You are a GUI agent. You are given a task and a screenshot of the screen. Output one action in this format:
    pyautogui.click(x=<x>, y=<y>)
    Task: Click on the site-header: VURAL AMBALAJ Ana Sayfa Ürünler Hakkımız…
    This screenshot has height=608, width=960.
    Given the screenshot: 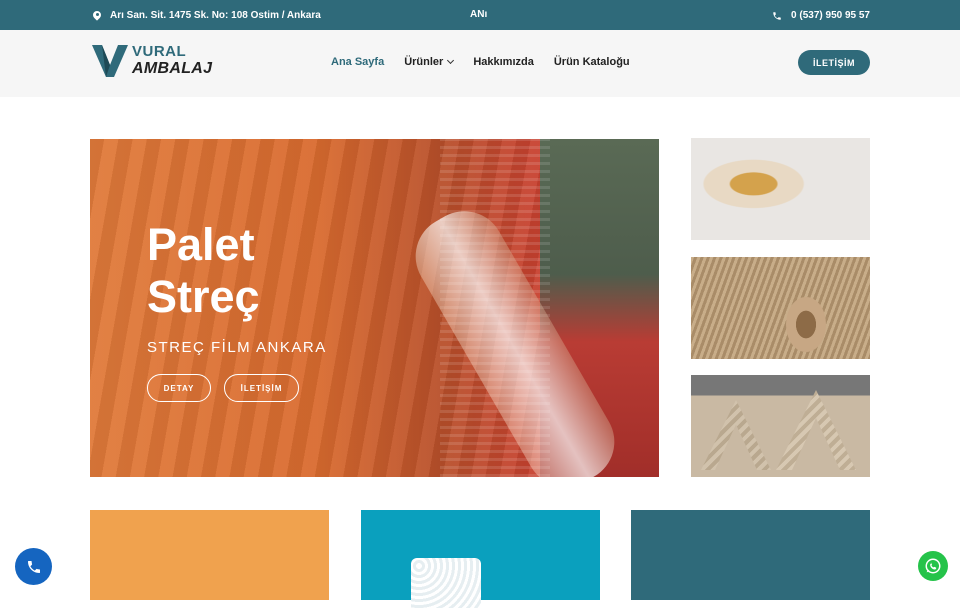 What is the action you would take?
    pyautogui.click(x=480, y=63)
    